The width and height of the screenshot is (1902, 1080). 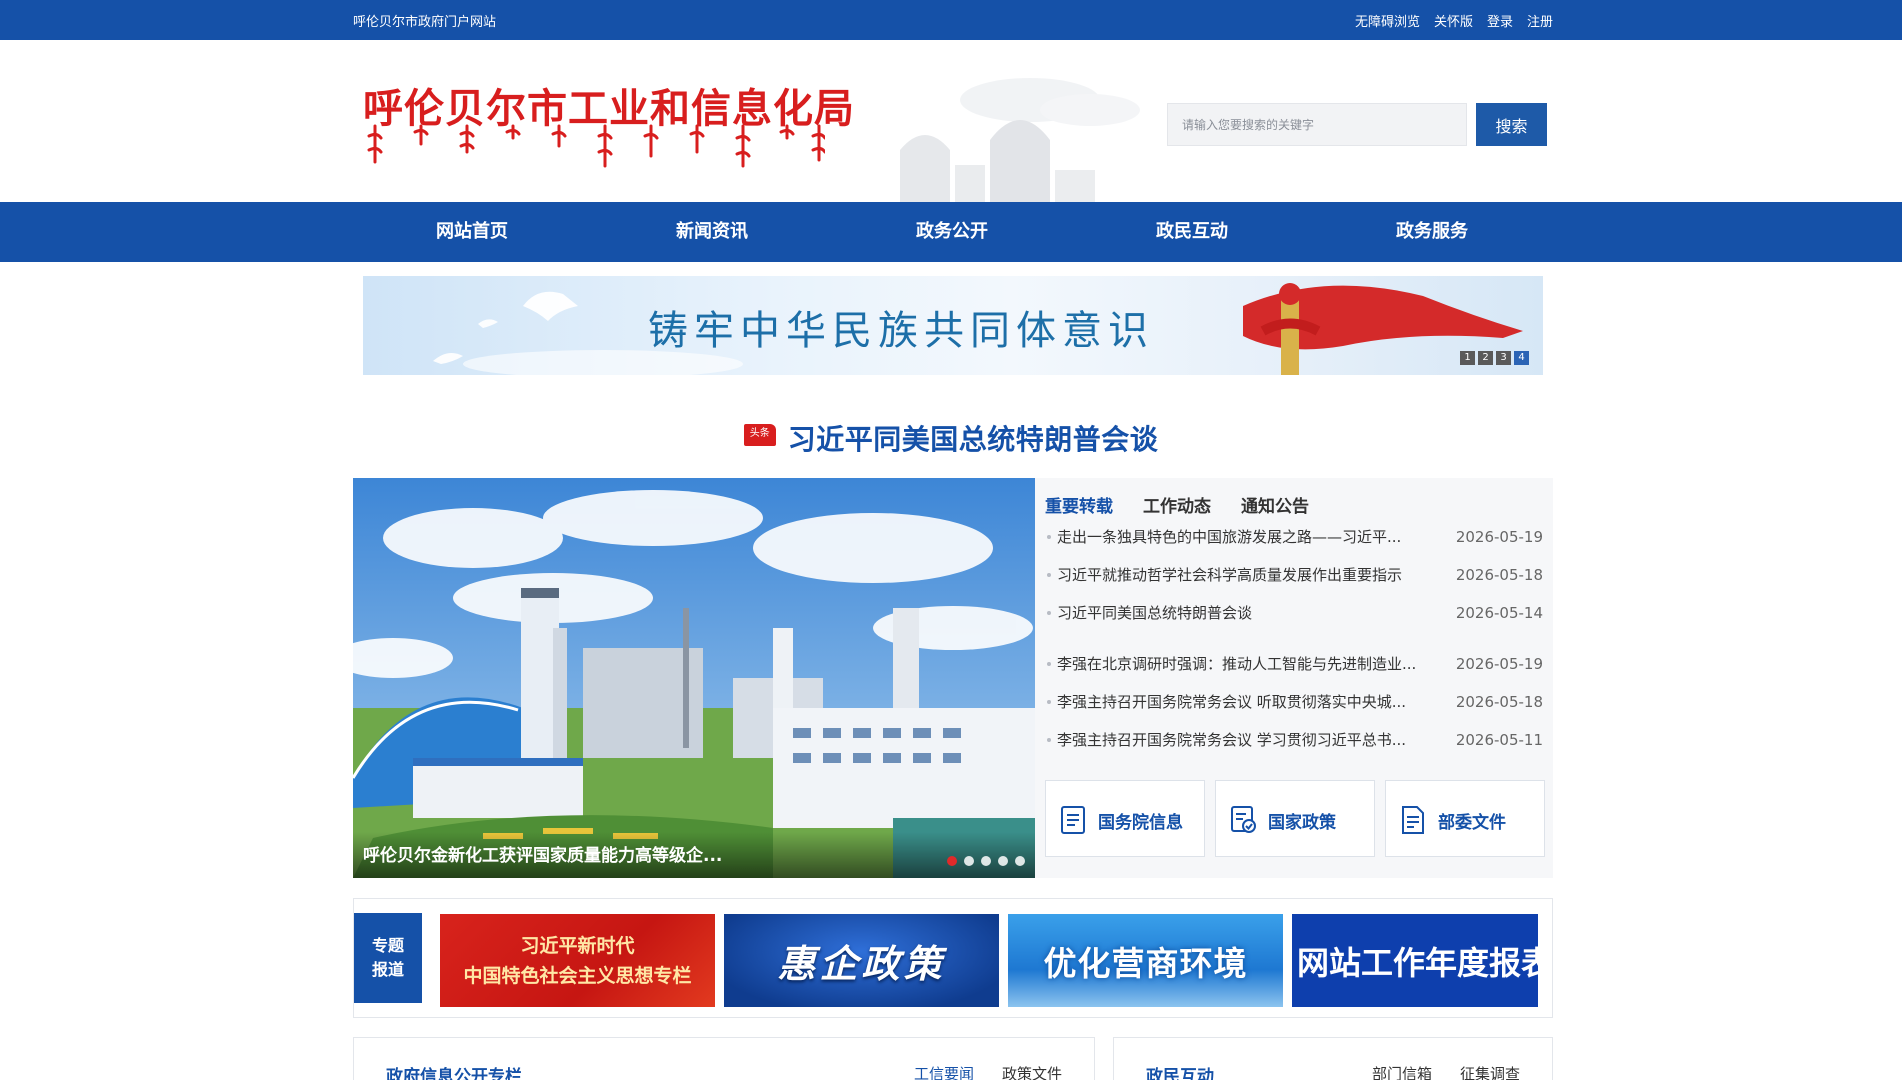 What do you see at coordinates (1413, 820) in the screenshot?
I see `file-icon` at bounding box center [1413, 820].